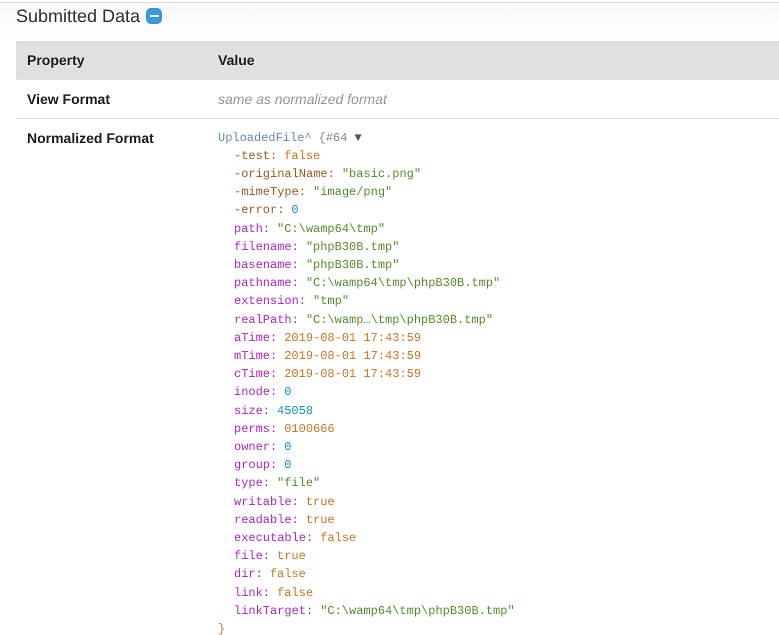 The width and height of the screenshot is (779, 635). What do you see at coordinates (259, 210) in the screenshot?
I see `property-key: -error:` at bounding box center [259, 210].